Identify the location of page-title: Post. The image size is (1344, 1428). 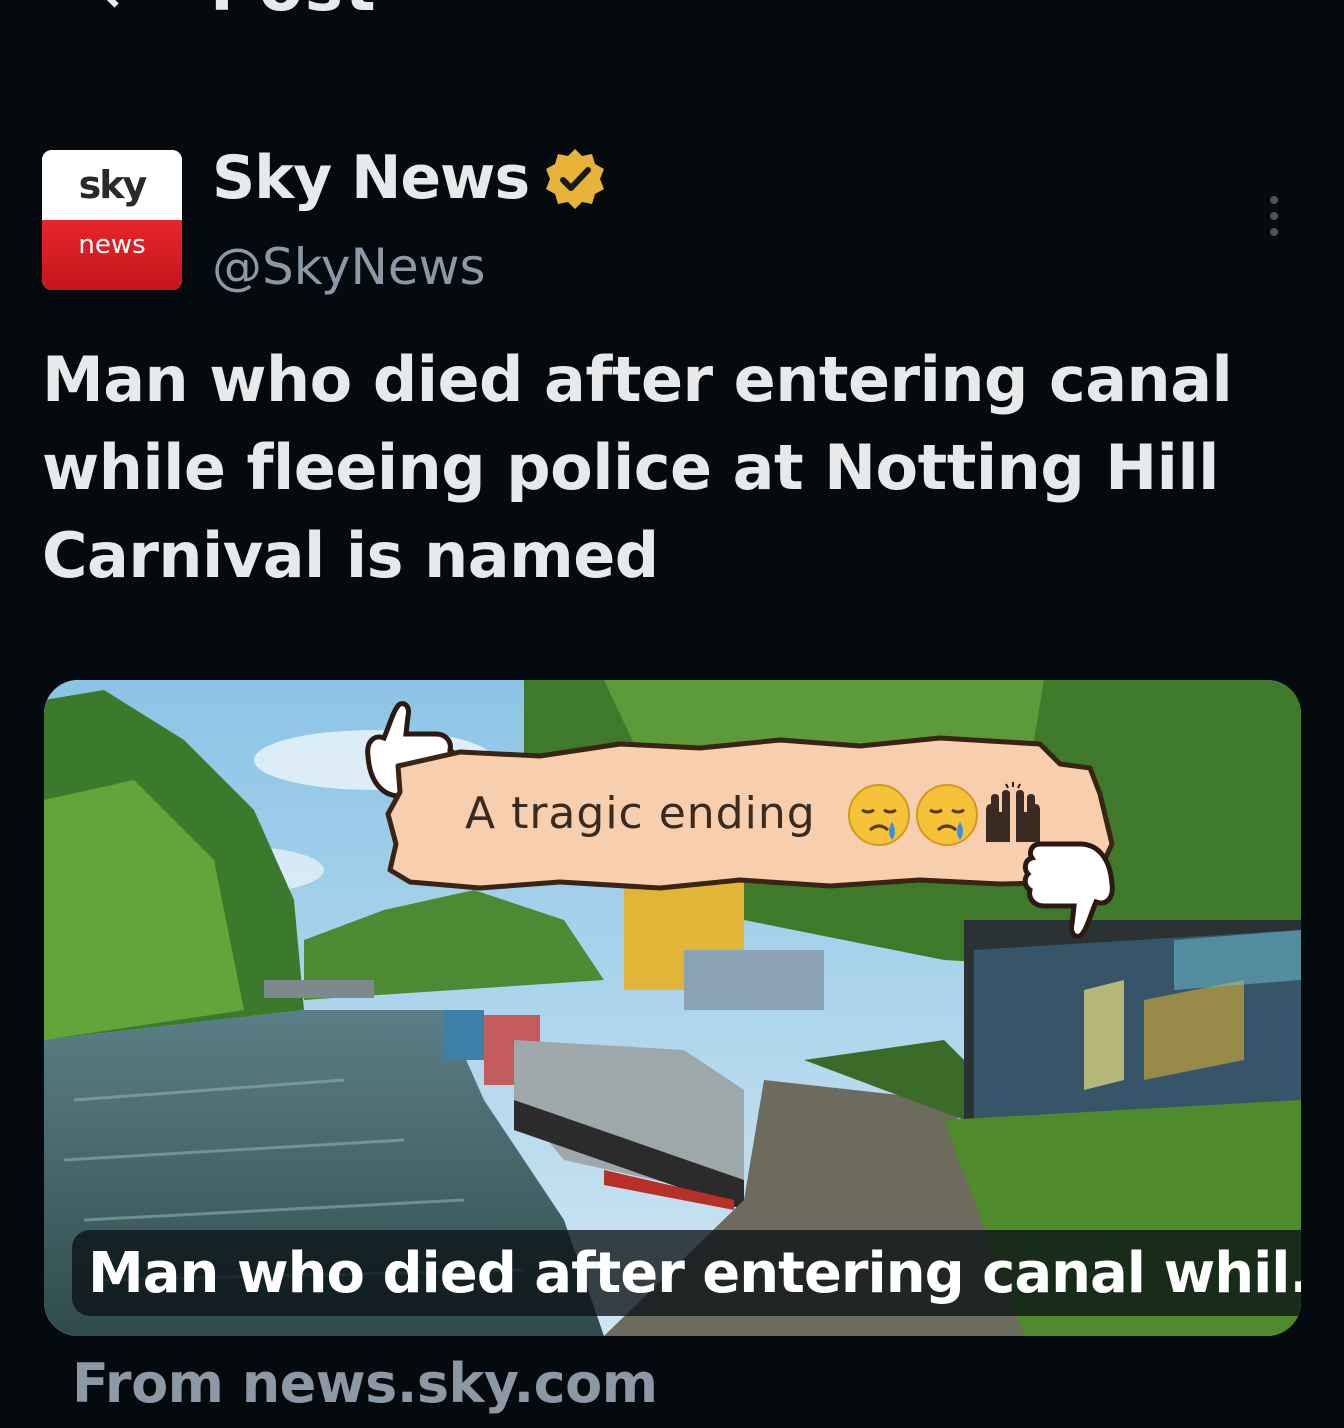
(294, 11).